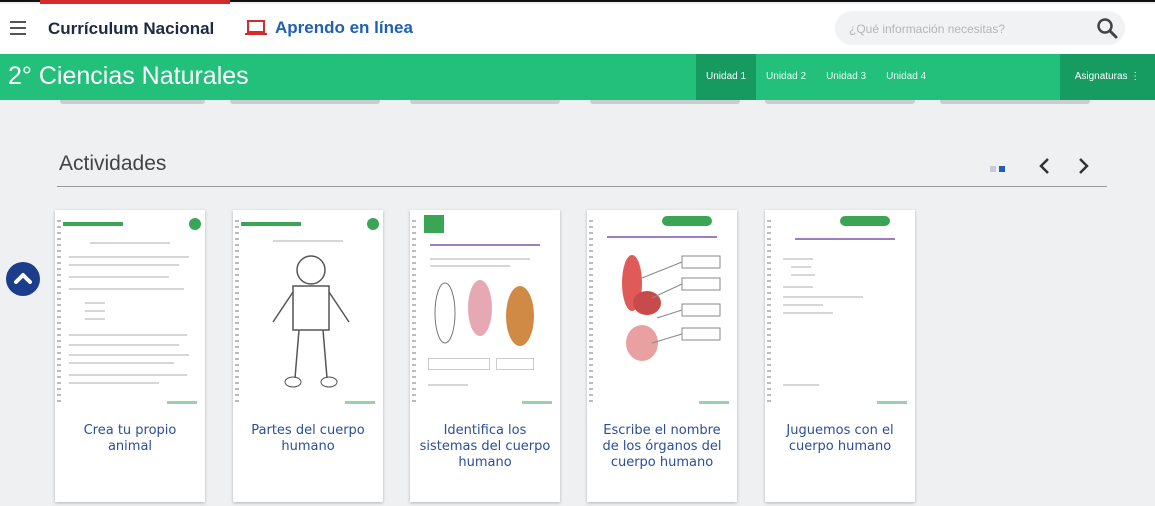 This screenshot has width=1155, height=506. Describe the element at coordinates (308, 438) in the screenshot. I see `card-title: Partes del cuerpo humano` at that location.